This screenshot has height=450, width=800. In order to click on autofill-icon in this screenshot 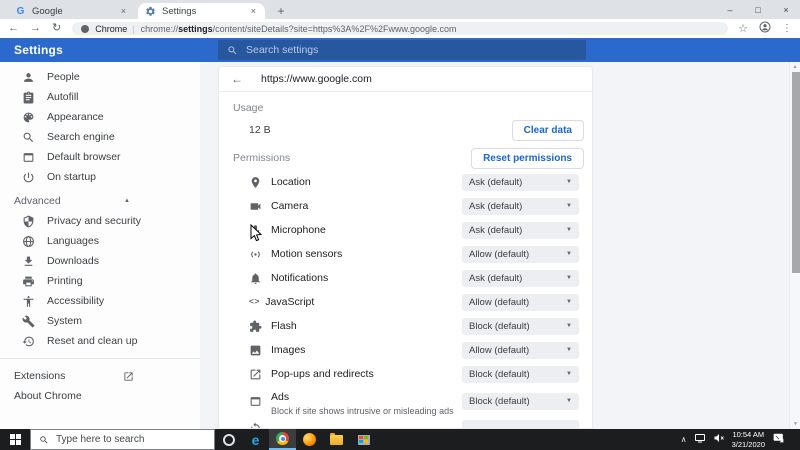, I will do `click(28, 97)`.